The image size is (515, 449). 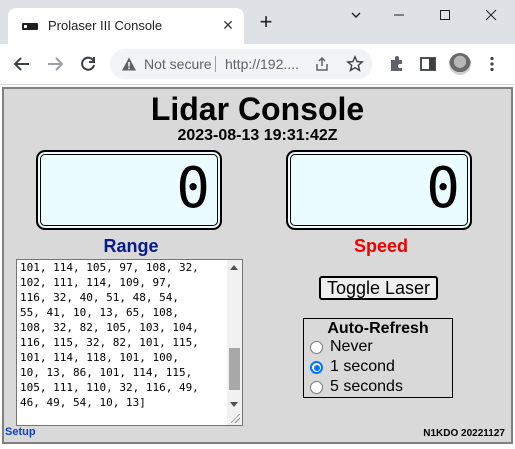 I want to click on radio-label-never: Never, so click(x=351, y=347).